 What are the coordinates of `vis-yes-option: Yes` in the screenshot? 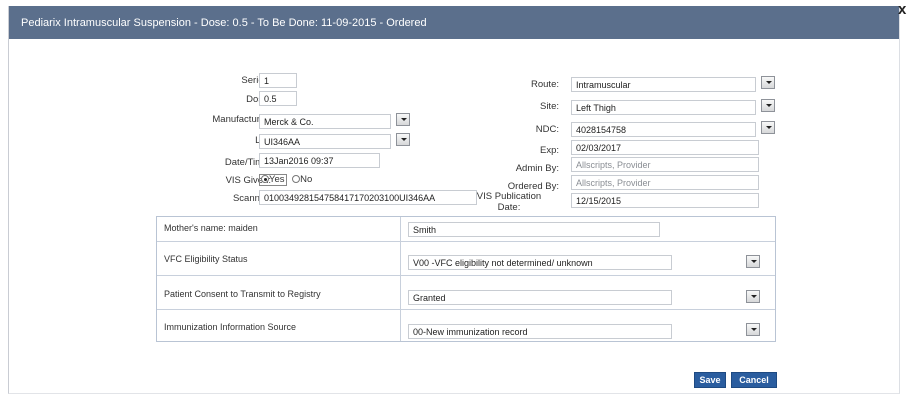 It's located at (273, 180).